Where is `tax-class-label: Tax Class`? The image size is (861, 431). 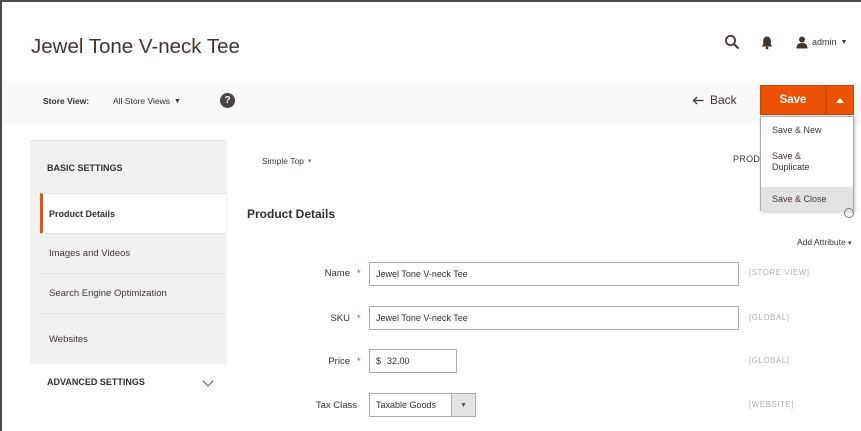 tax-class-label: Tax Class is located at coordinates (336, 405).